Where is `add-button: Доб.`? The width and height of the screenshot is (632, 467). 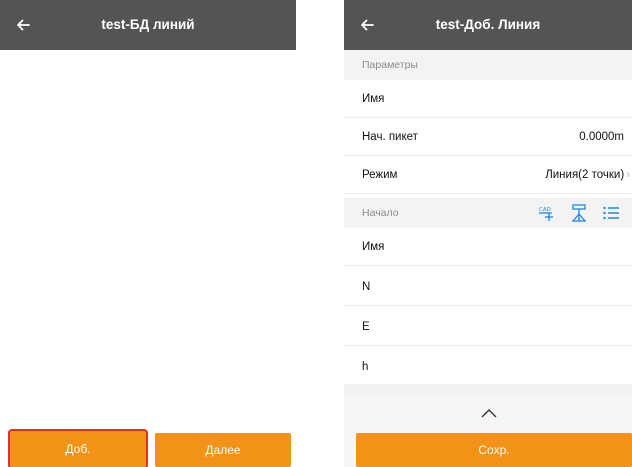
add-button: Доб. is located at coordinates (78, 448).